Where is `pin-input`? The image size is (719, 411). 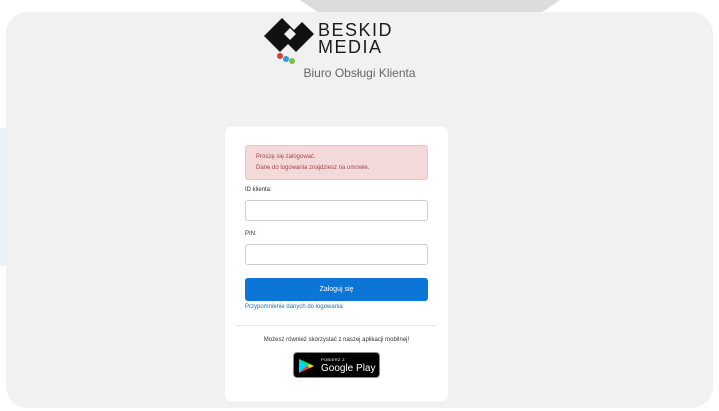
pin-input is located at coordinates (336, 254).